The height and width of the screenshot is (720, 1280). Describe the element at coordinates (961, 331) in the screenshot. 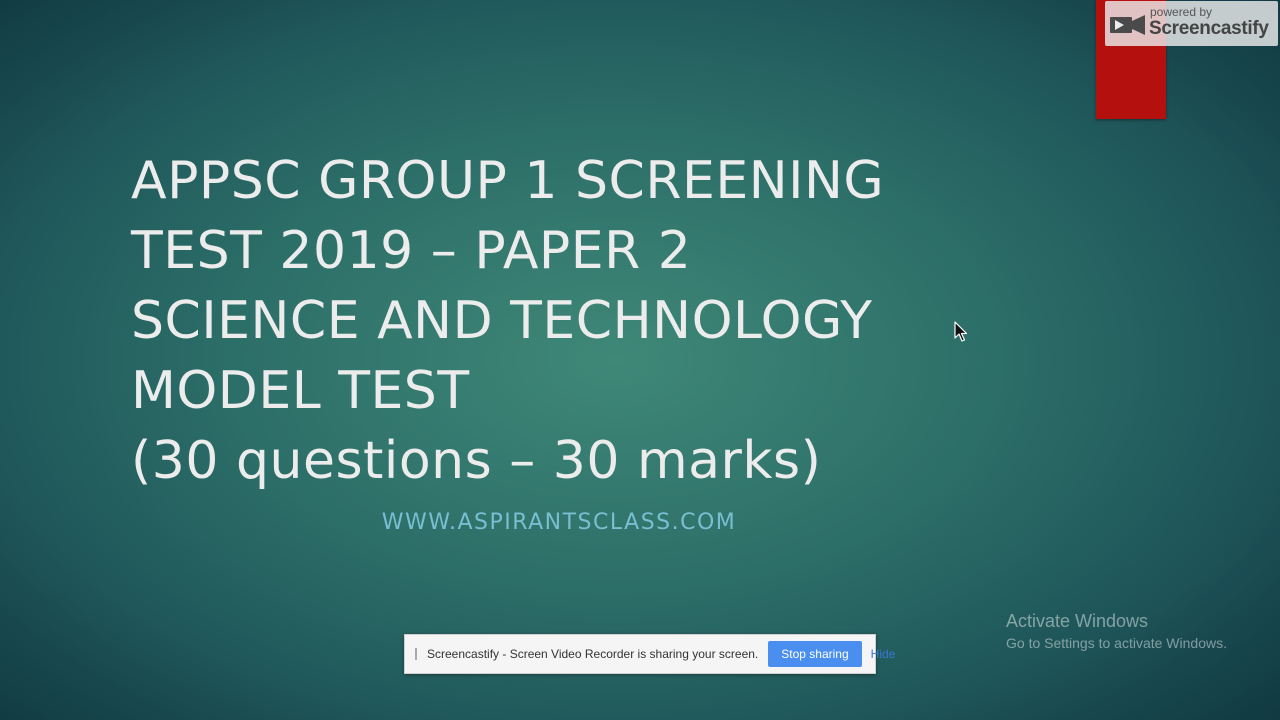

I see `mouse-pointer-icon` at that location.